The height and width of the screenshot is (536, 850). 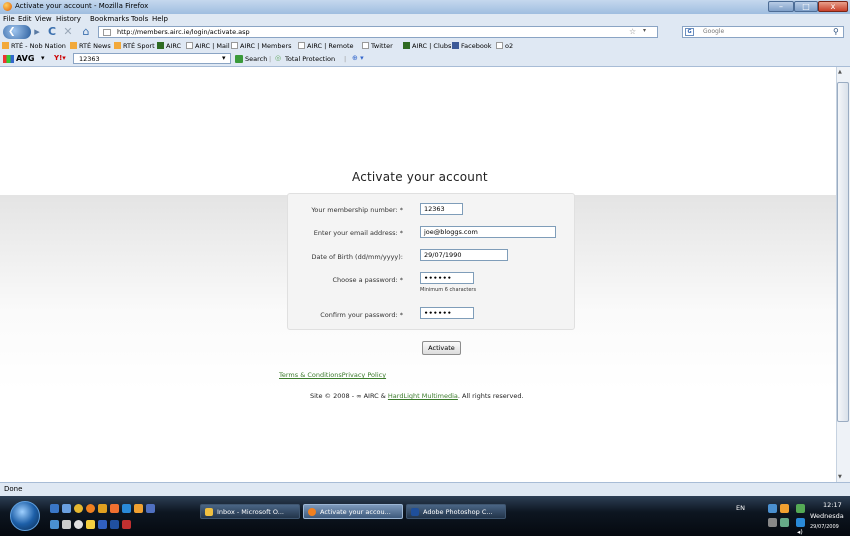 I want to click on privacy-link: Privacy Policy, so click(x=364, y=375).